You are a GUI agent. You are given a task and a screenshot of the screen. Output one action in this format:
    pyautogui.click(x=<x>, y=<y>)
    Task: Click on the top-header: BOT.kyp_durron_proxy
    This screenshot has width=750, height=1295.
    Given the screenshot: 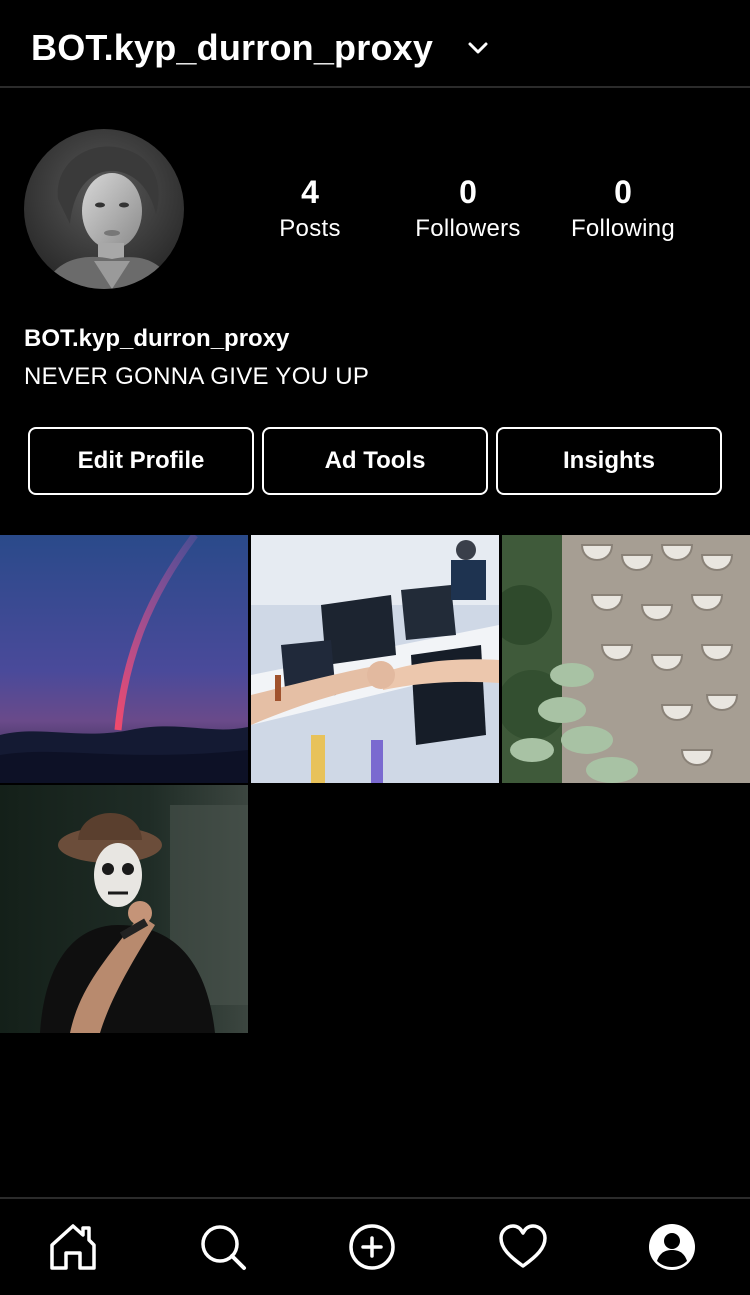 What is the action you would take?
    pyautogui.click(x=375, y=44)
    